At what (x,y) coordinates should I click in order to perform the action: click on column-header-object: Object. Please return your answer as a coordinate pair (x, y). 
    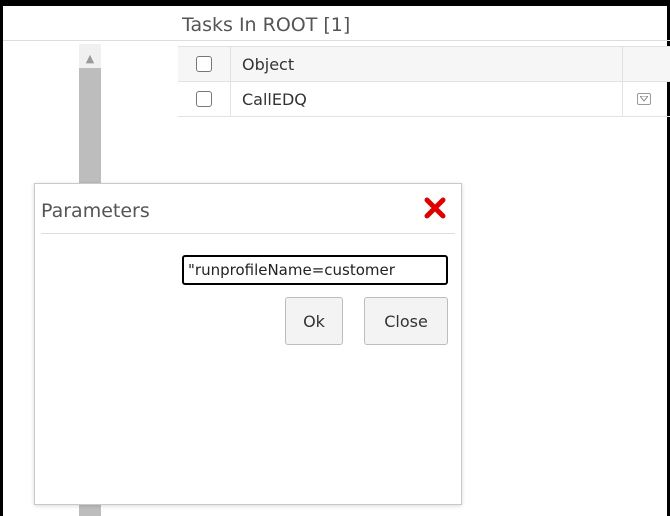
    Looking at the image, I should click on (268, 64).